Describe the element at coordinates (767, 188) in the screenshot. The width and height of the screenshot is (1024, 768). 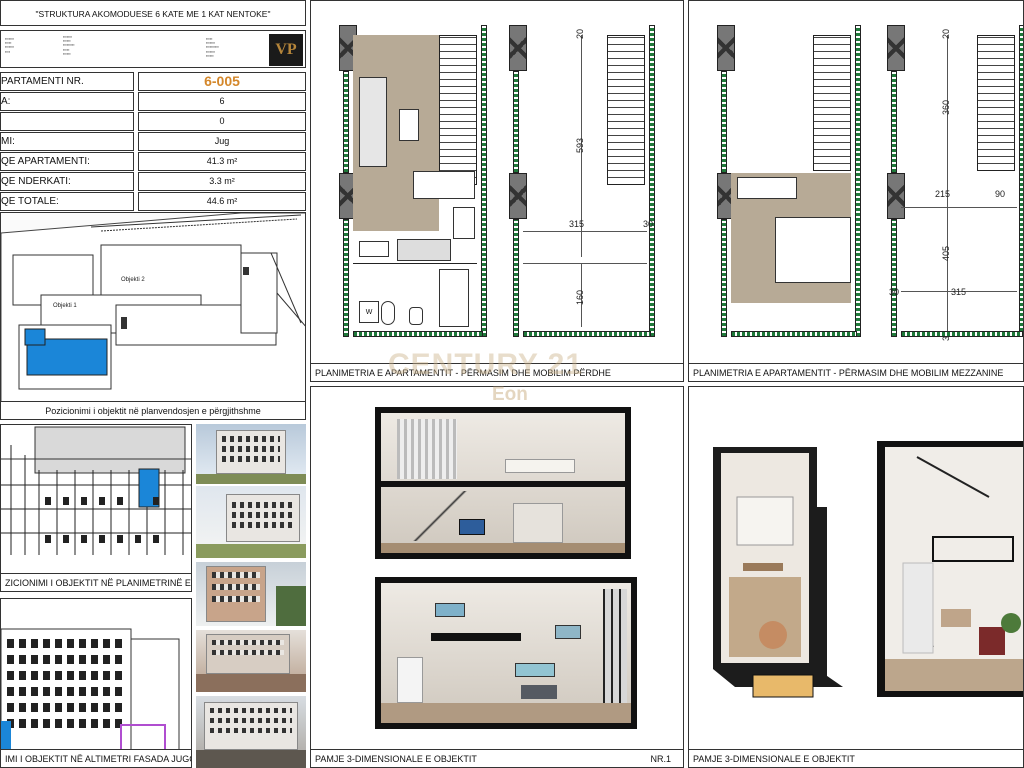
I see `desk` at that location.